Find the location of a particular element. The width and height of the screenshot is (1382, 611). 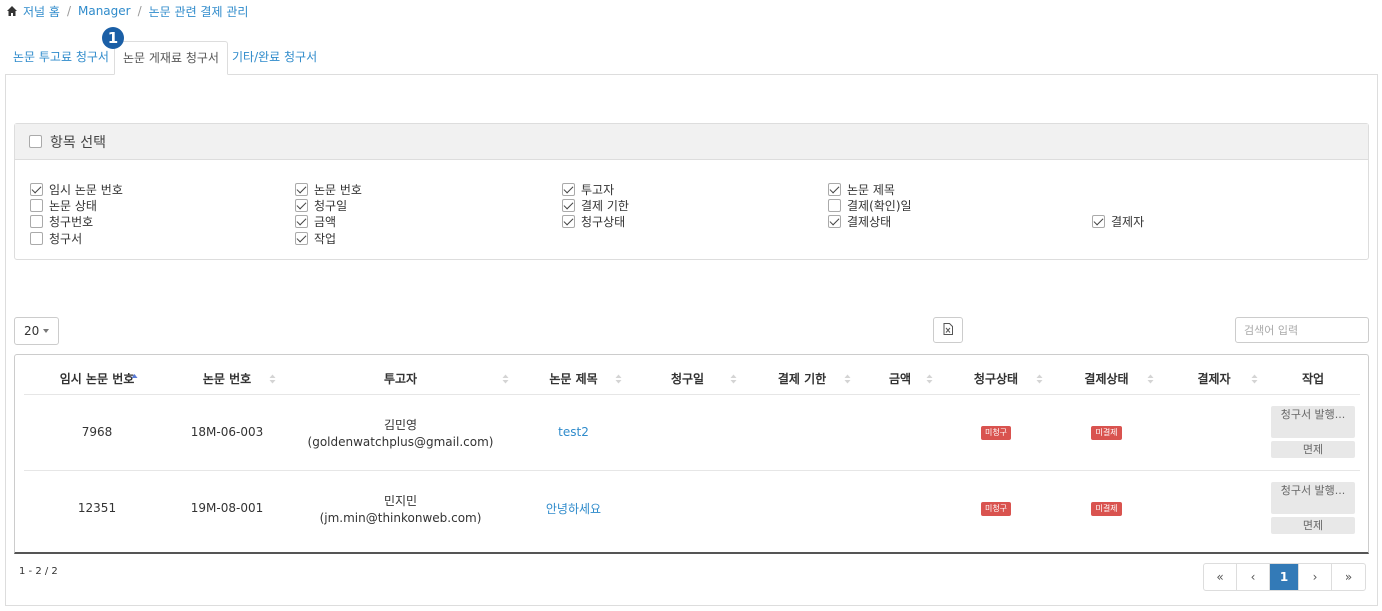

breadcrumb-manager-link: Manager is located at coordinates (104, 11).